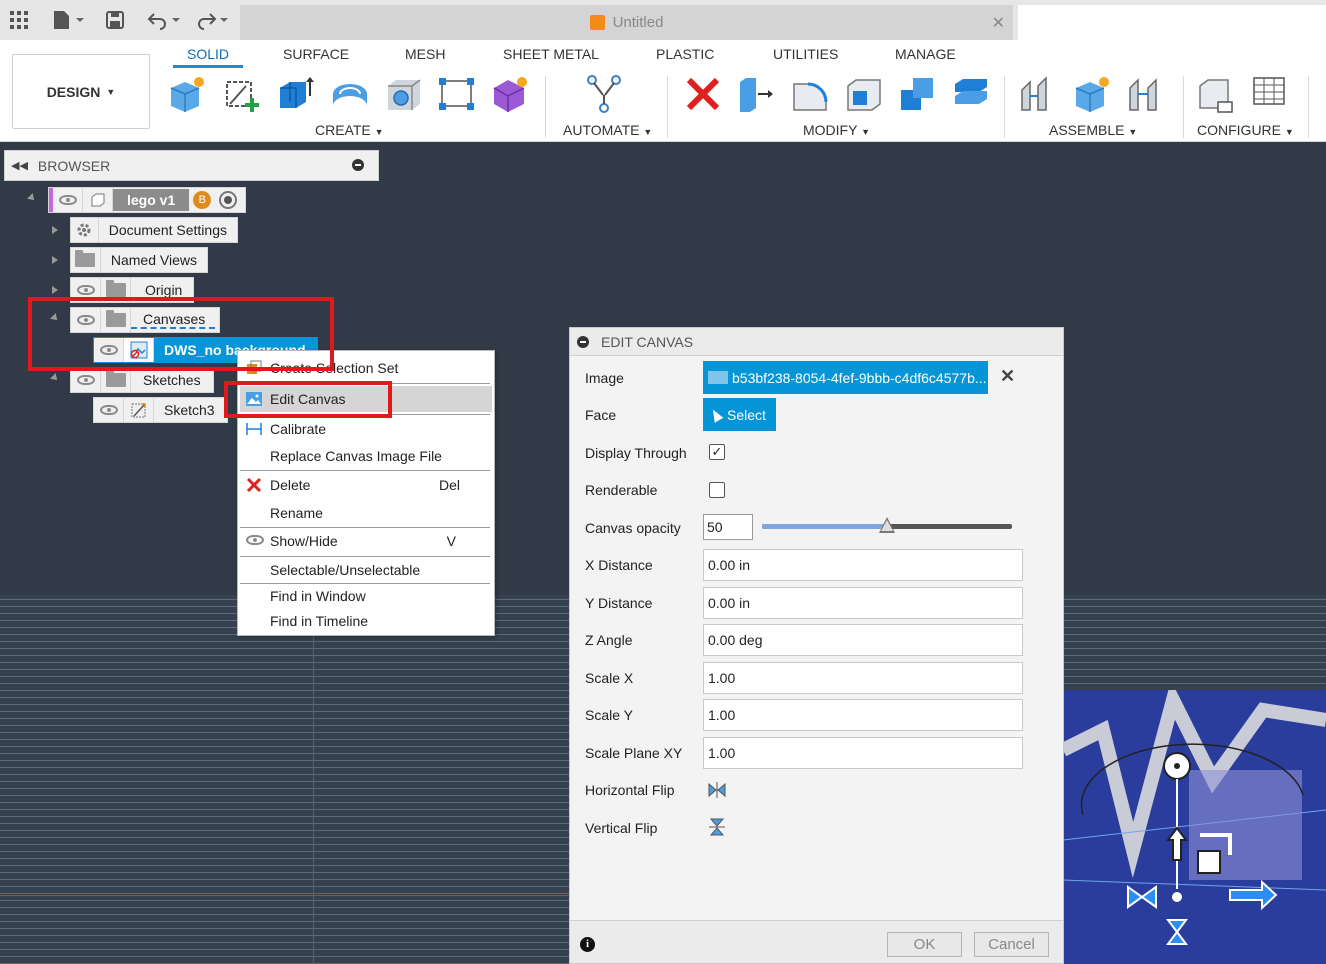 The height and width of the screenshot is (964, 1326). Describe the element at coordinates (366, 399) in the screenshot. I see `menu-item-edit-canvas: Edit Canvas` at that location.